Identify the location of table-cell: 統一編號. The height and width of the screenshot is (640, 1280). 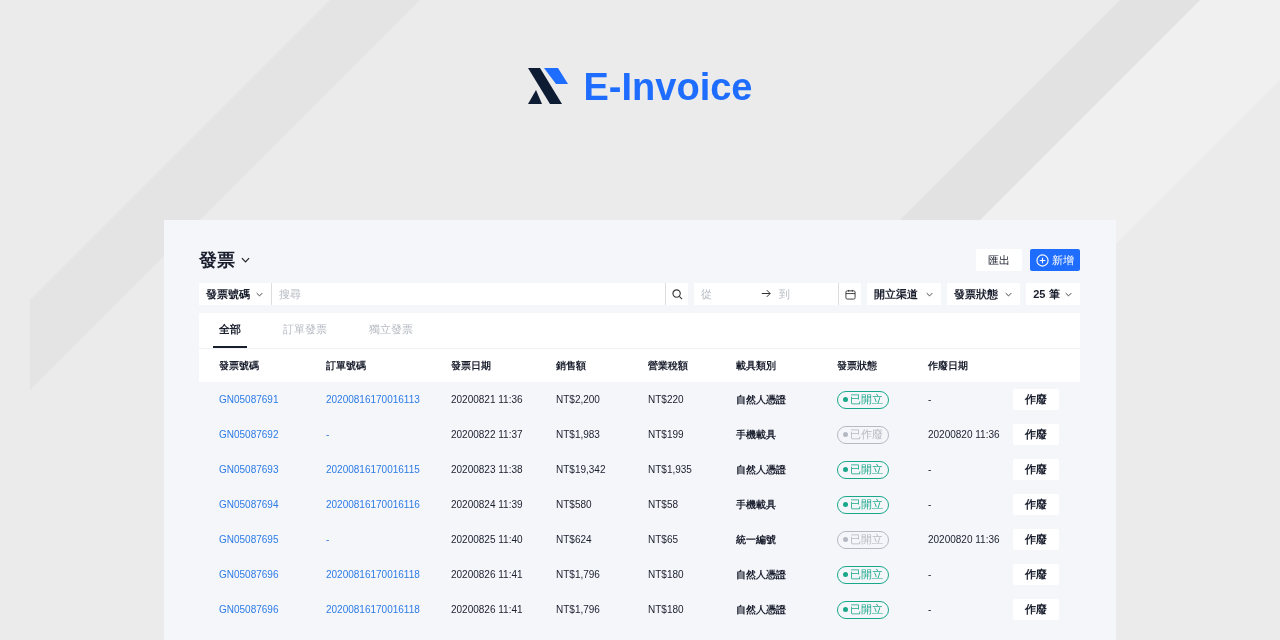
(756, 539).